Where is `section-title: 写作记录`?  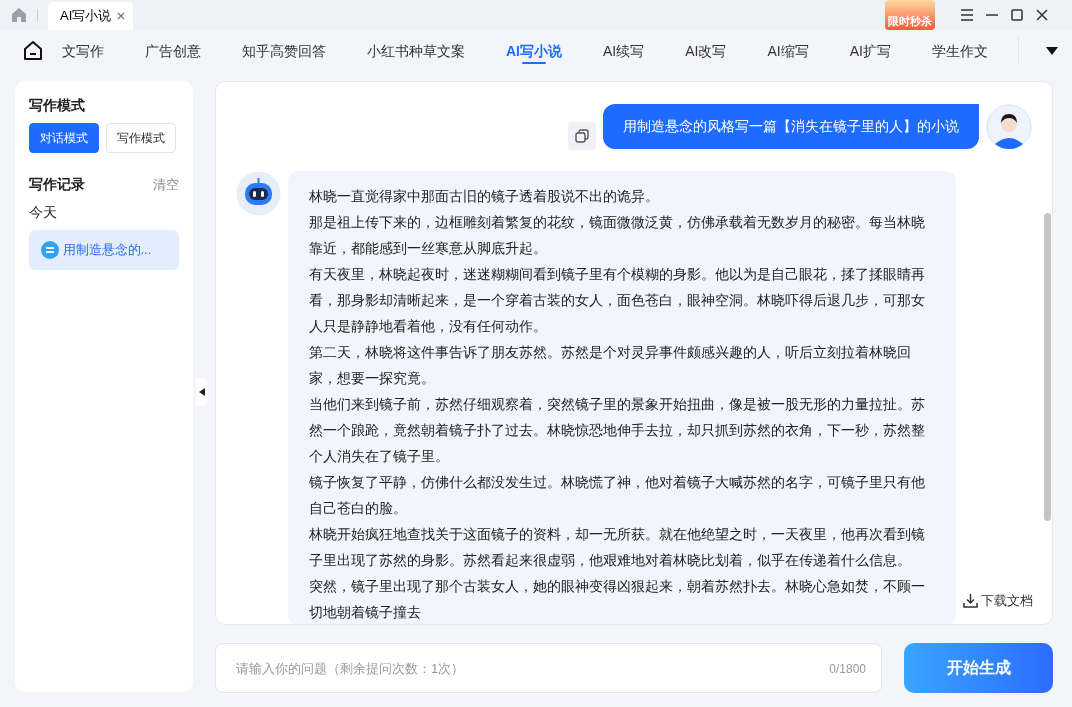
section-title: 写作记录 is located at coordinates (57, 184).